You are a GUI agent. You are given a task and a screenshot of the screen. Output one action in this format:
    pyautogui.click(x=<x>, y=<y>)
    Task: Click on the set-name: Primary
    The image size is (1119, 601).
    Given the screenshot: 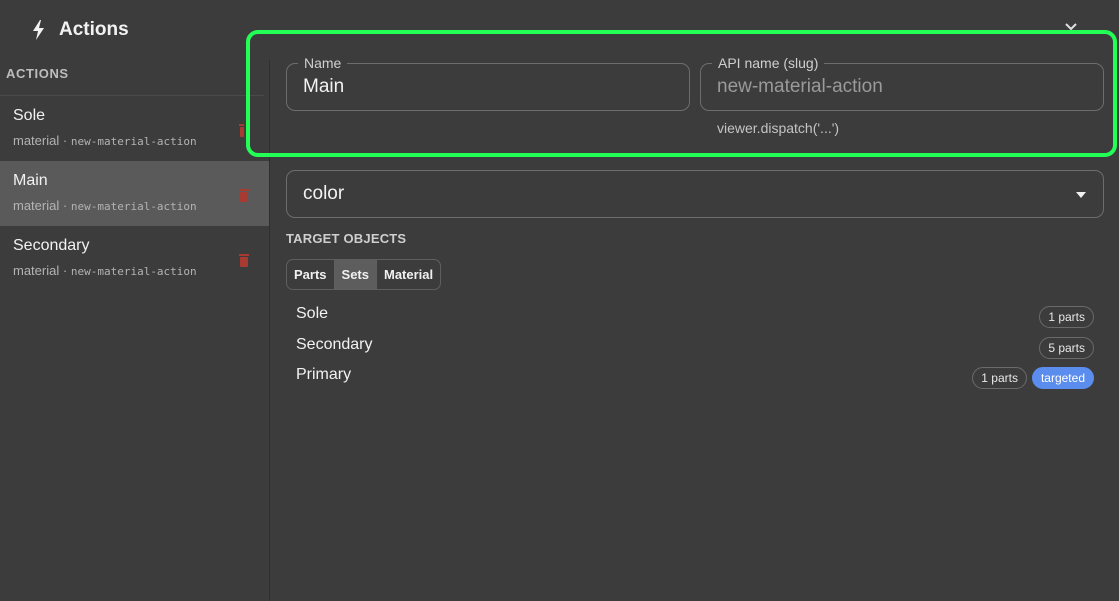 What is the action you would take?
    pyautogui.click(x=324, y=374)
    